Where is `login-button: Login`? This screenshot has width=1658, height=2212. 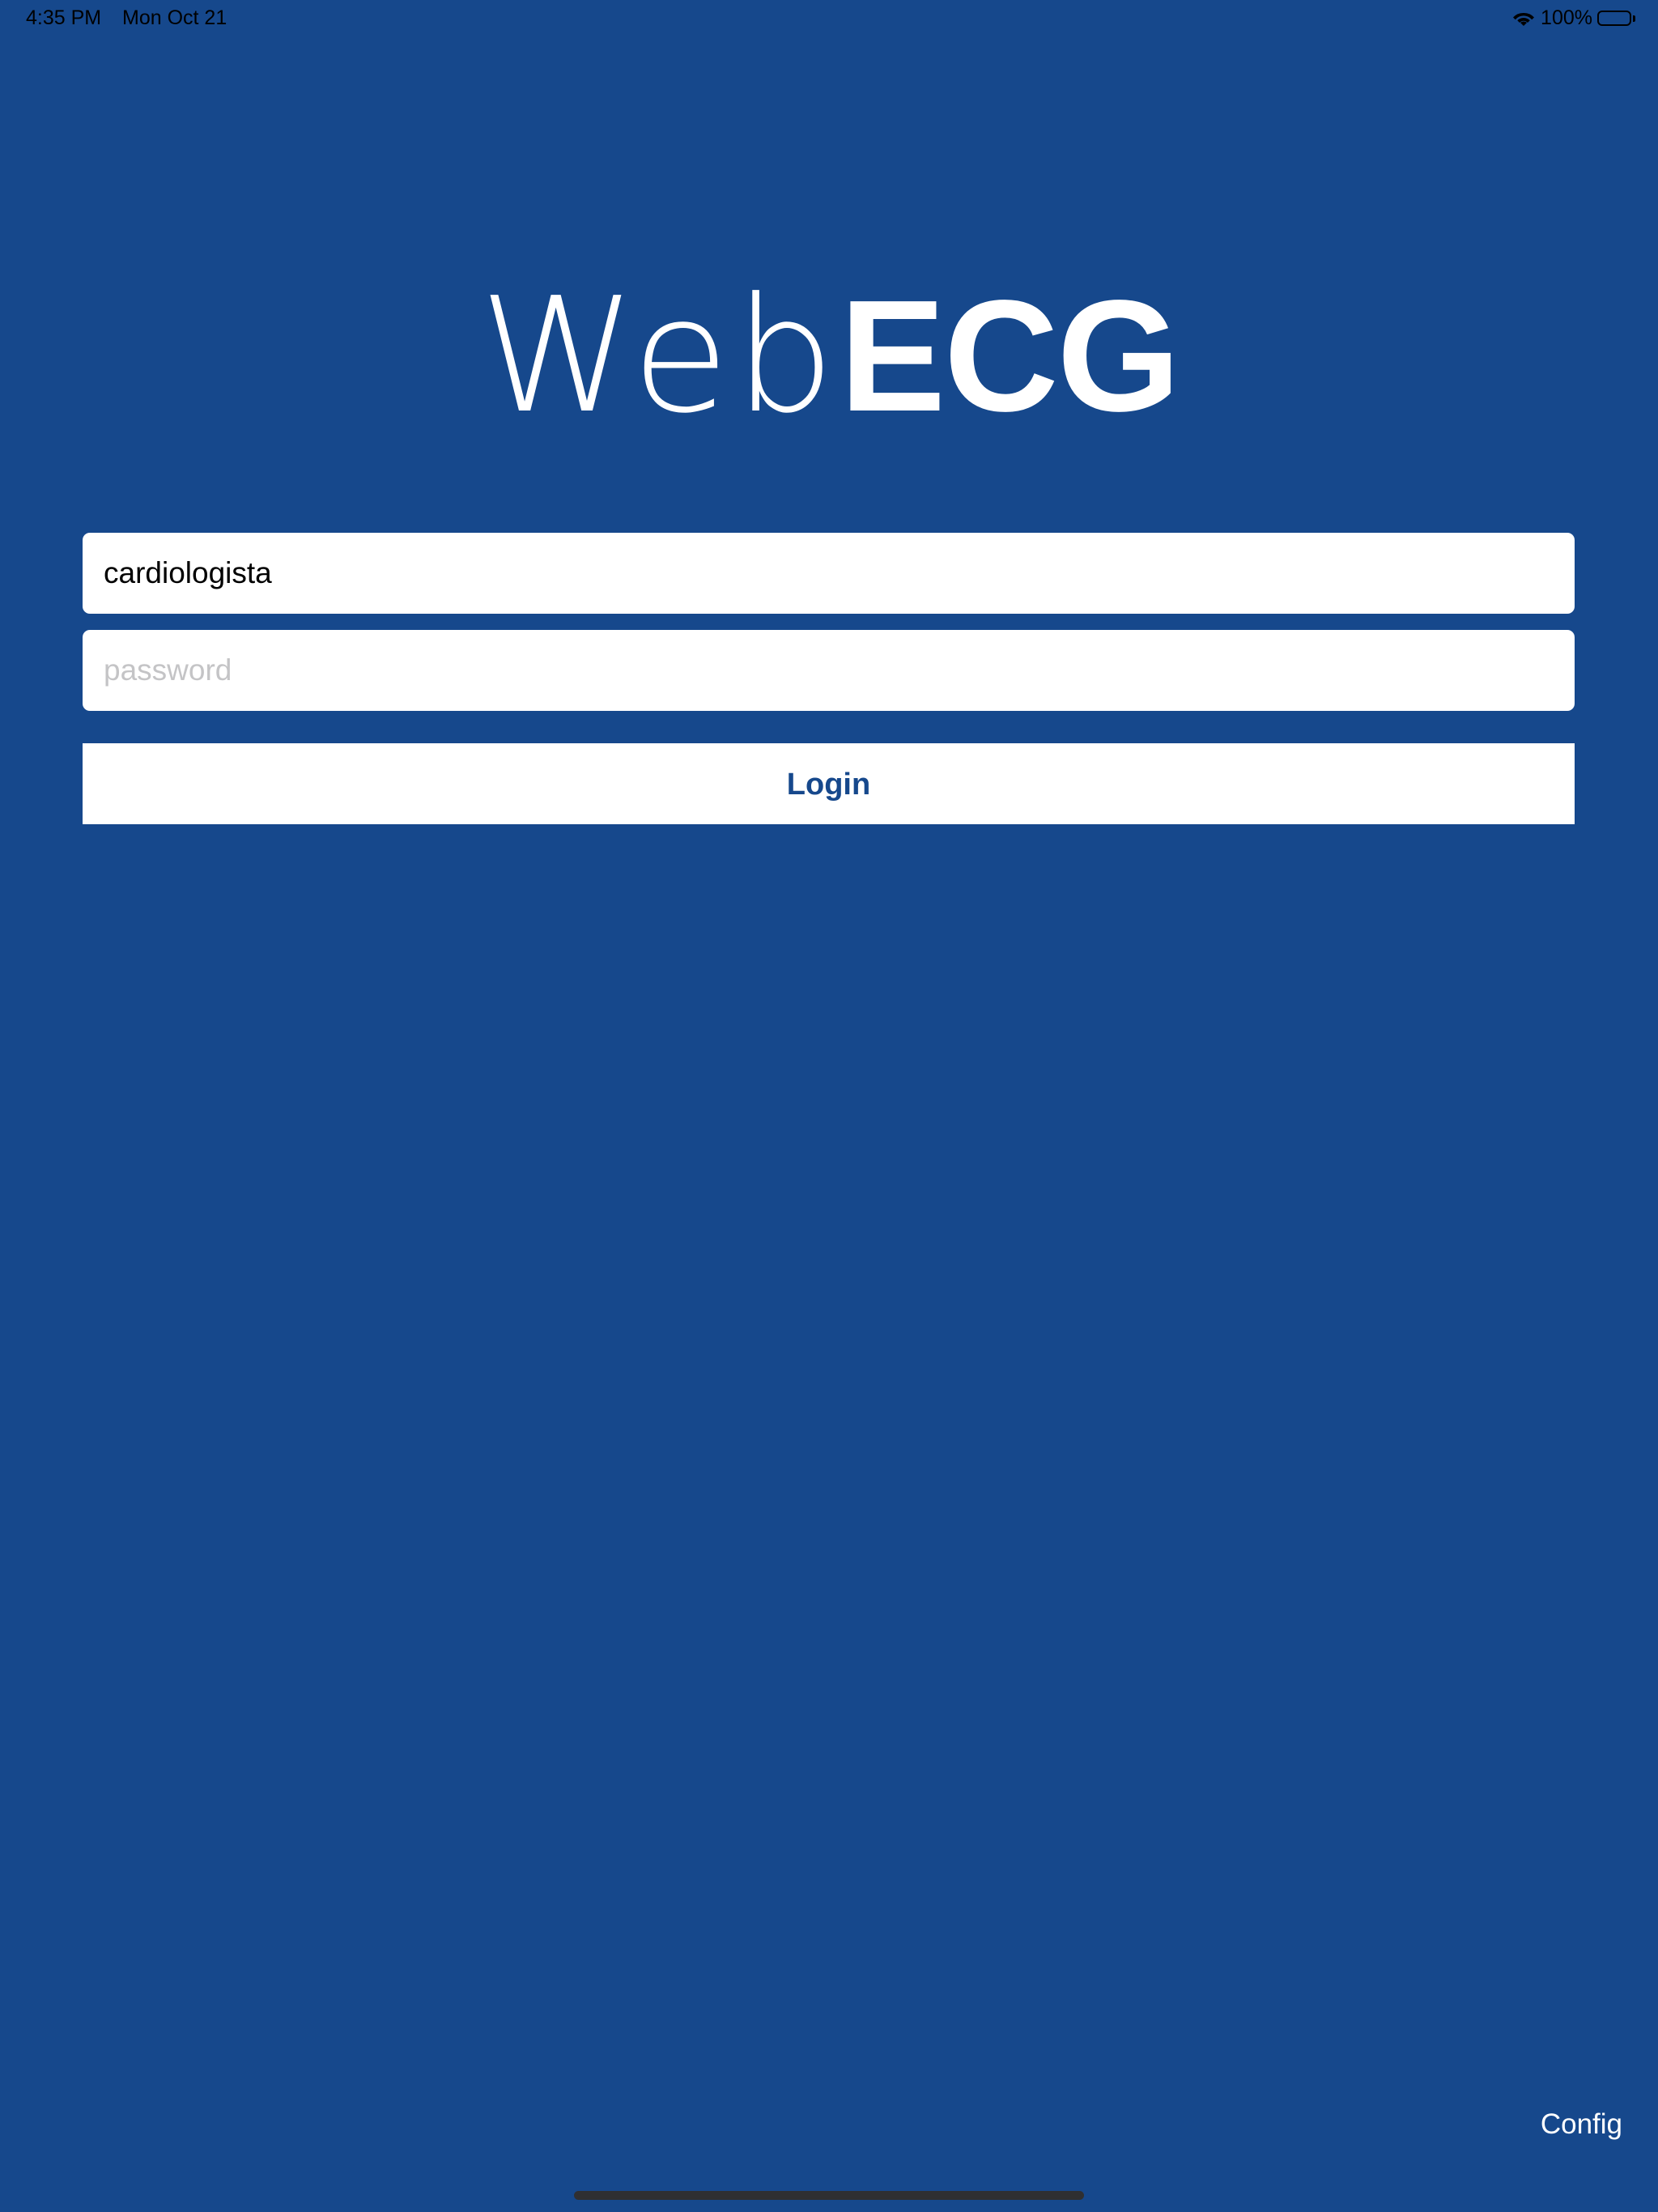 login-button: Login is located at coordinates (829, 783).